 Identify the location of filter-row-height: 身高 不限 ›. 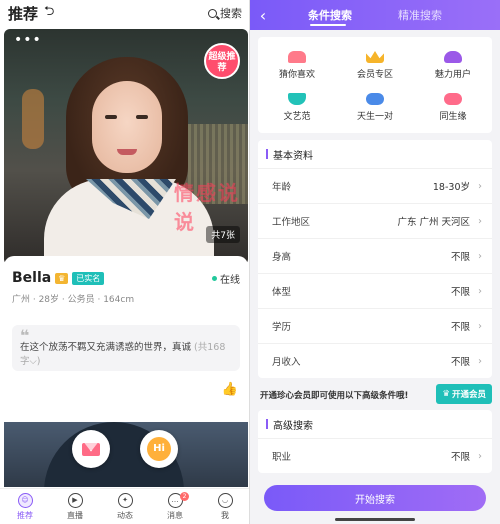
(375, 255).